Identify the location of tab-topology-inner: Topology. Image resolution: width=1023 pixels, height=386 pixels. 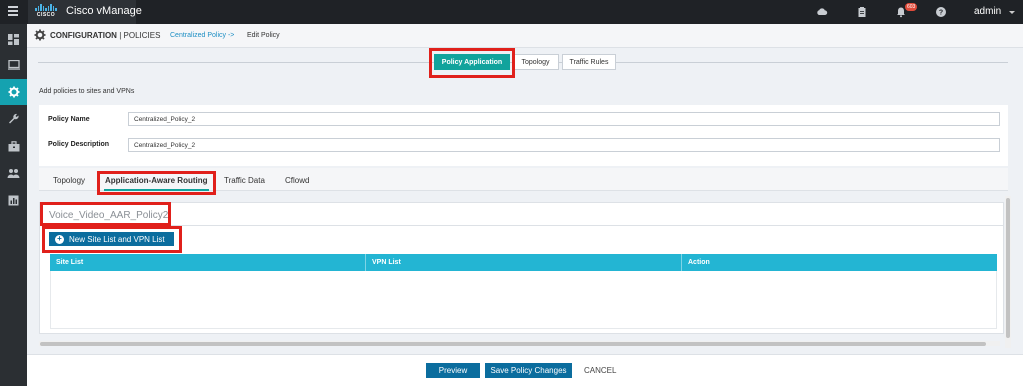
(69, 180).